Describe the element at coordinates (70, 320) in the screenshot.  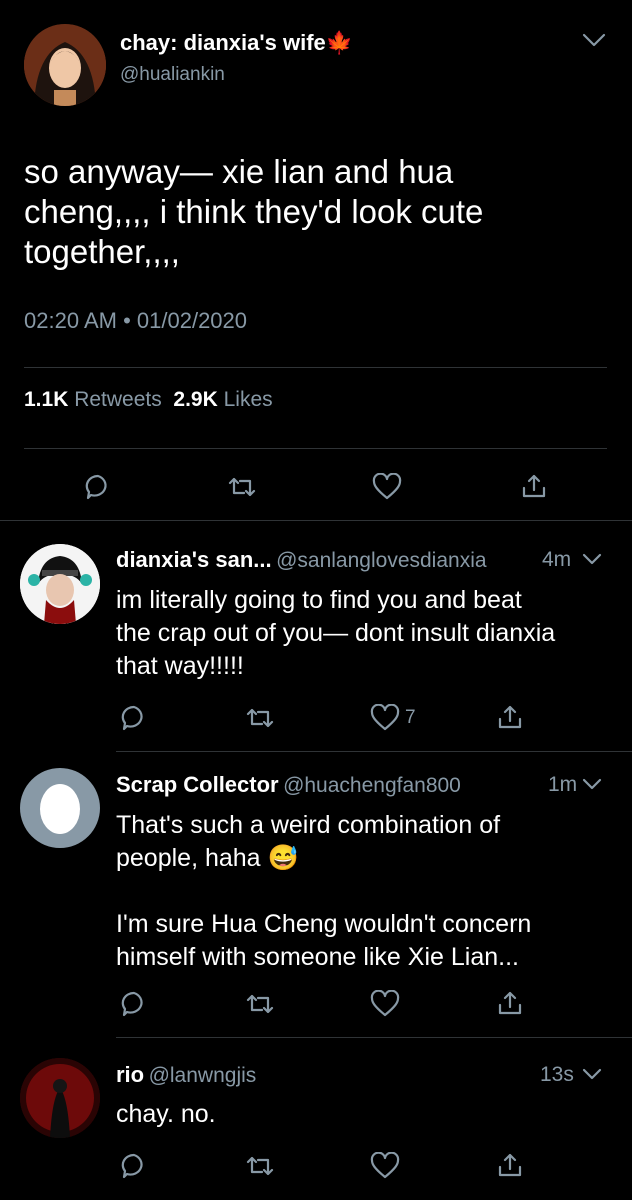
I see `tweet-time: 02:20 AM` at that location.